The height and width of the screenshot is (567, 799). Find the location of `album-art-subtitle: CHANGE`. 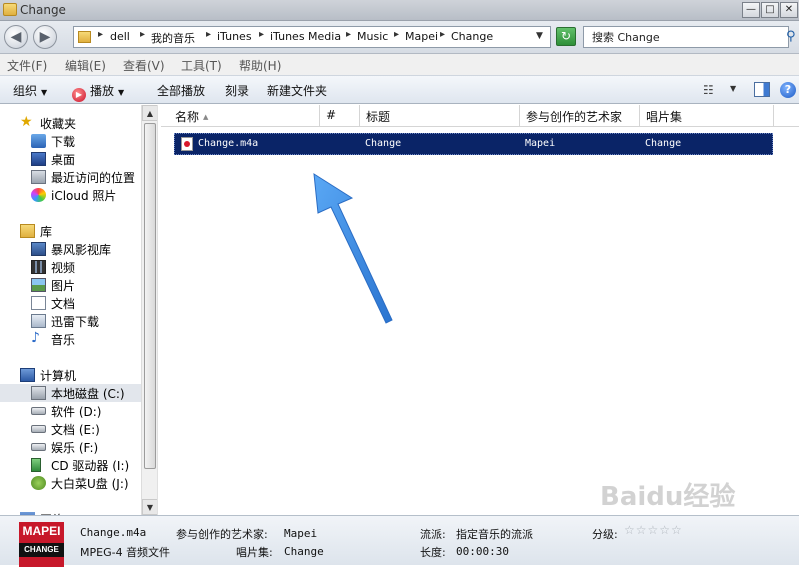

album-art-subtitle: CHANGE is located at coordinates (41, 550).